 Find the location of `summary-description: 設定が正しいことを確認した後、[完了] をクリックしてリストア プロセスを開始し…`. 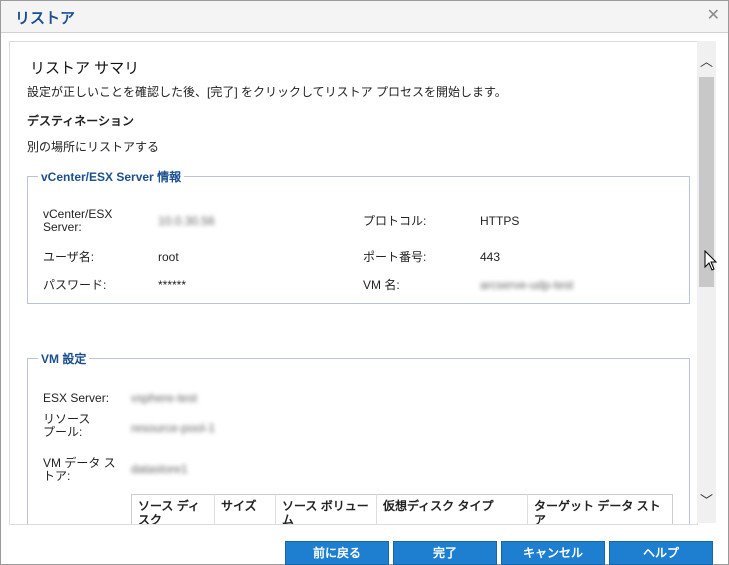

summary-description: 設定が正しいことを確認した後、[完了] をクリックしてリストア プロセスを開始し… is located at coordinates (267, 92).